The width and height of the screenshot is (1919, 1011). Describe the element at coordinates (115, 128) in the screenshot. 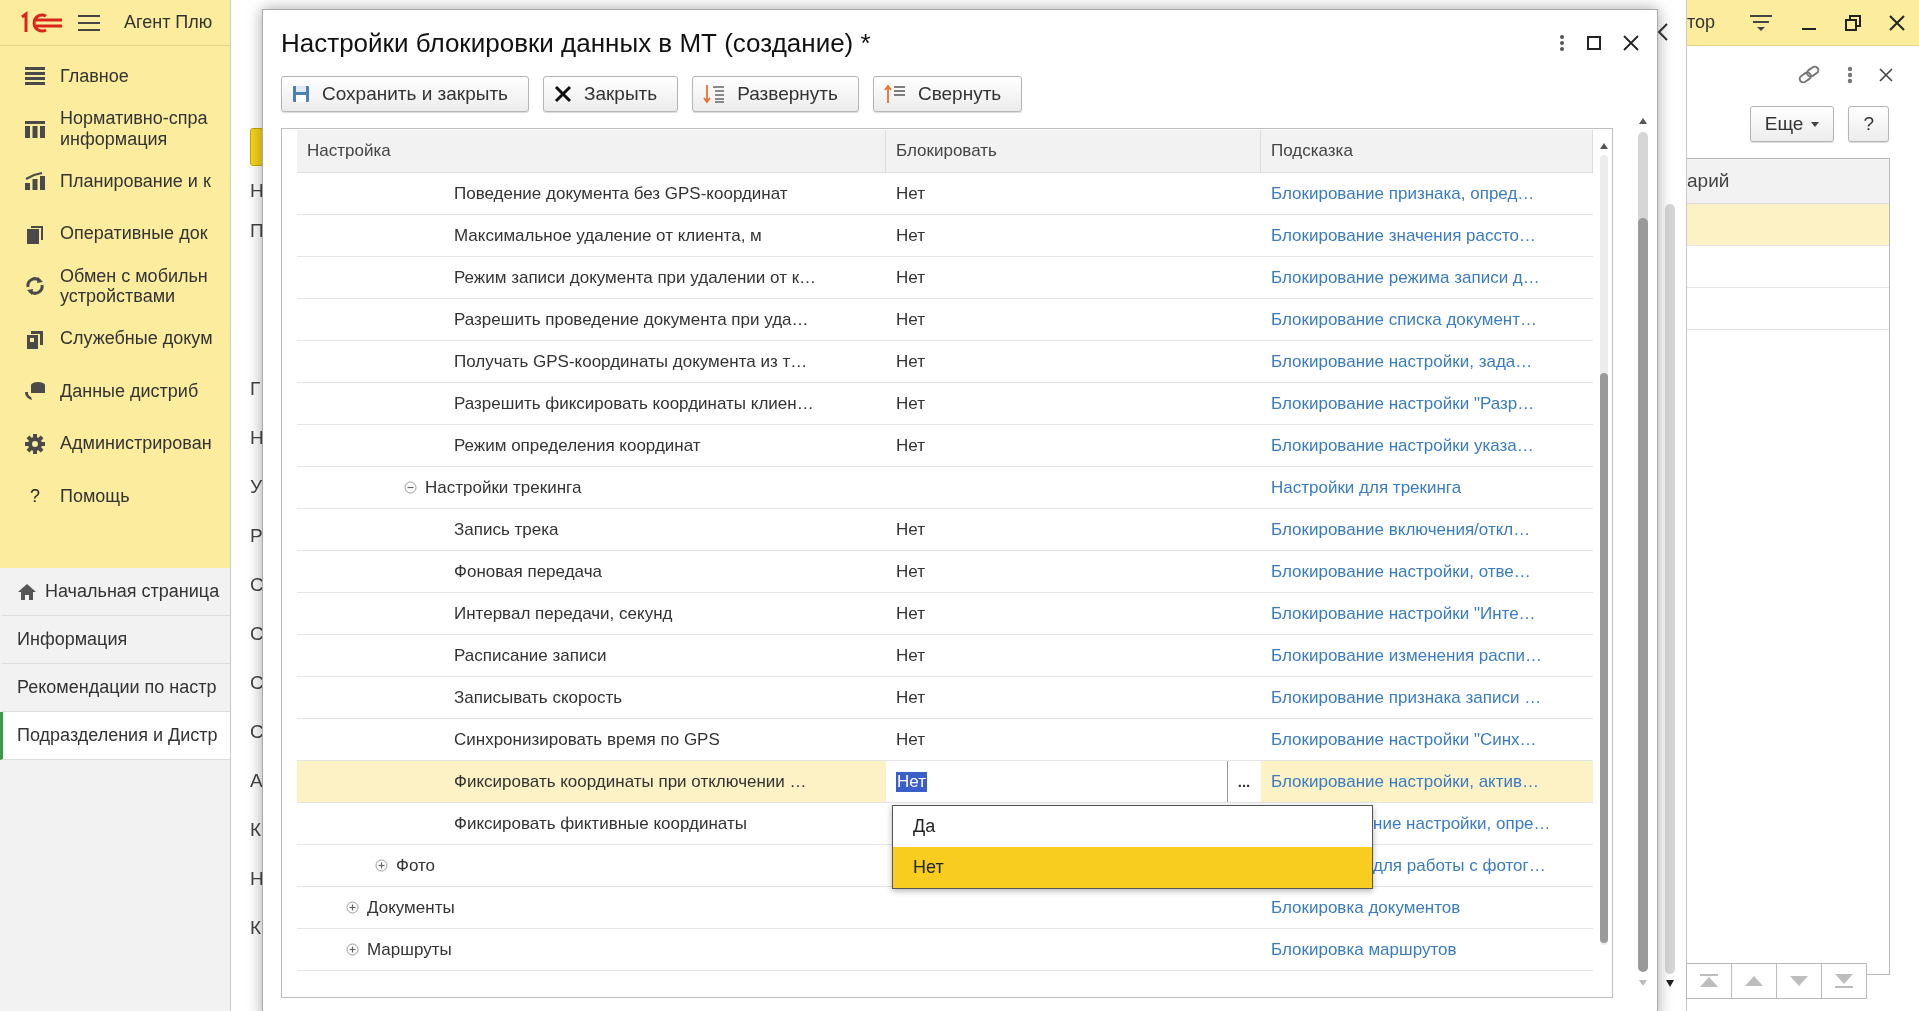

I see `sidebar-section: Нормативно-спра информация` at that location.